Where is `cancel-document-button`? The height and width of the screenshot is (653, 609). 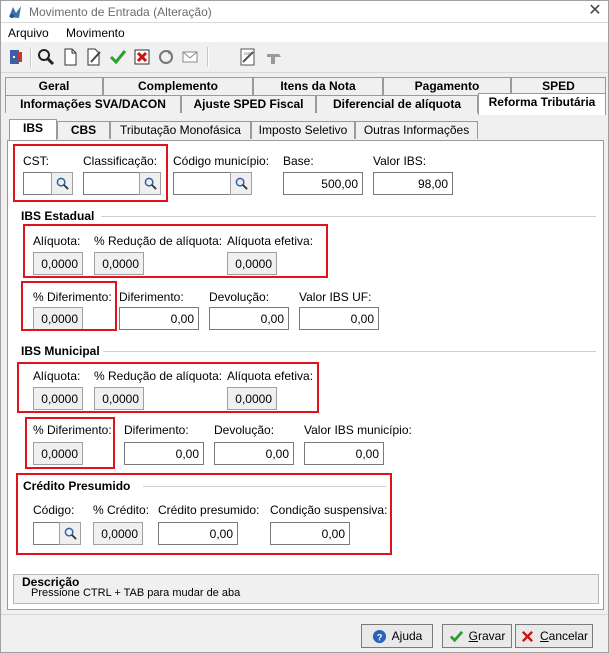 cancel-document-button is located at coordinates (142, 57).